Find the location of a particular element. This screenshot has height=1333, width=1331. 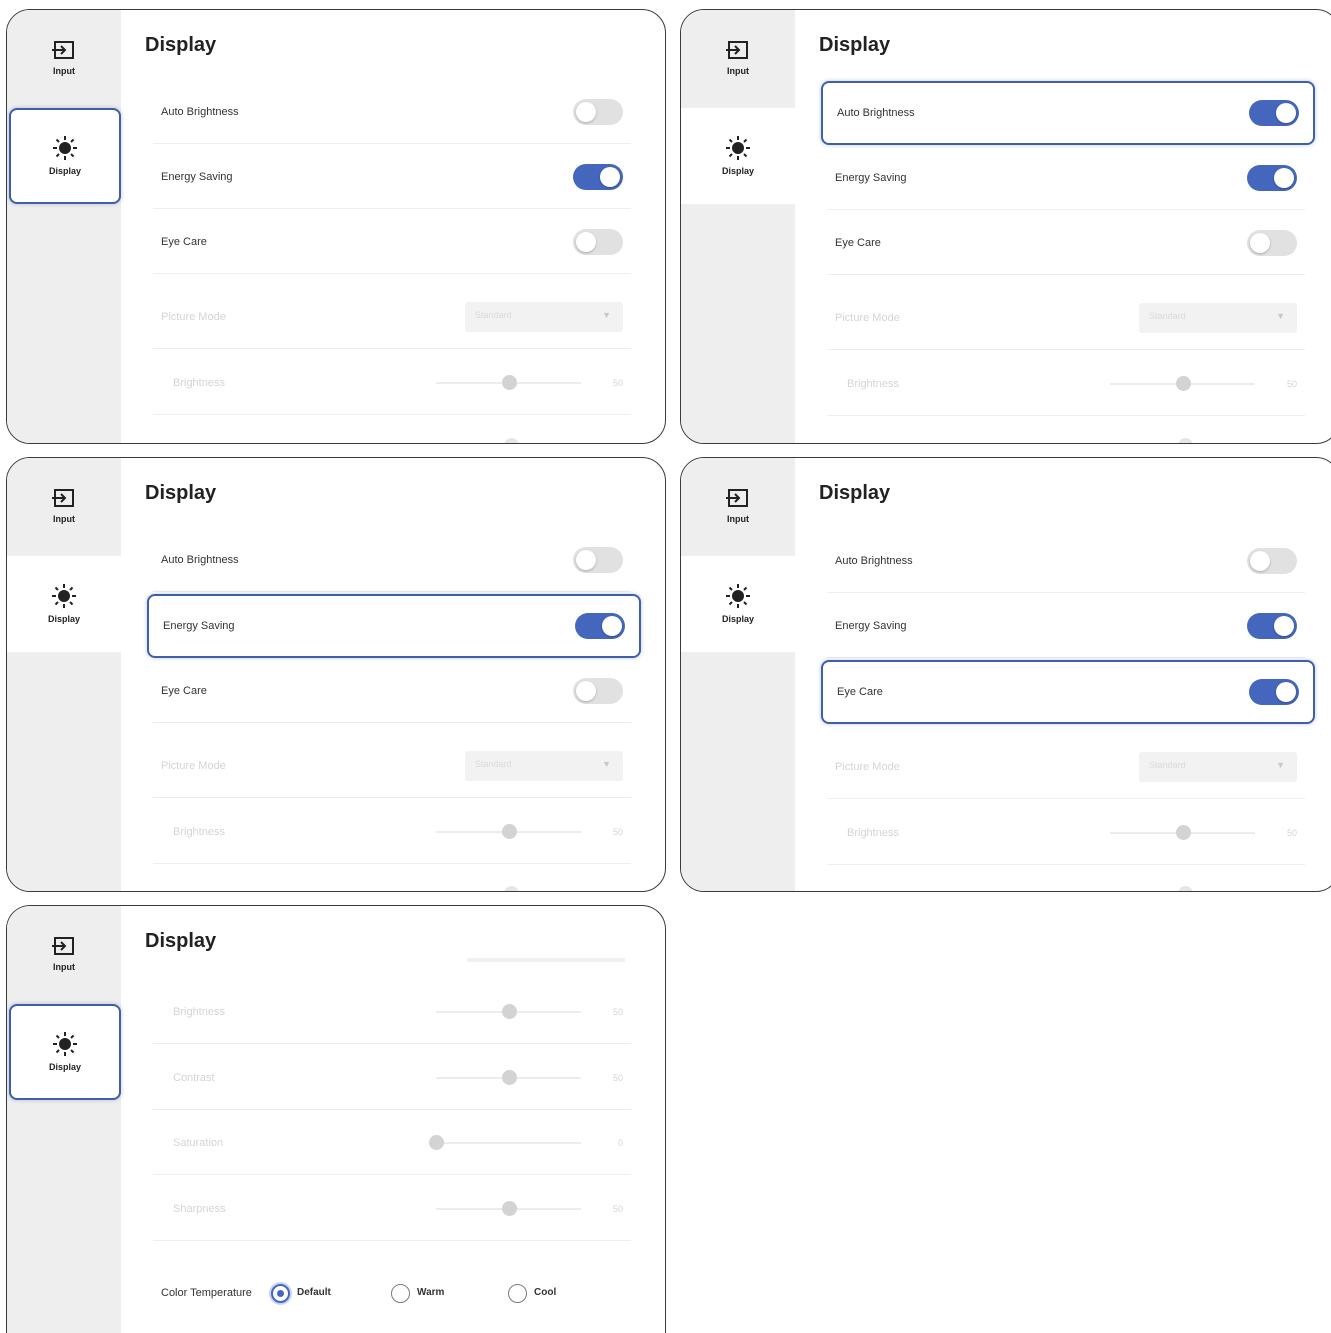

color-temperature-group: Color Temperature Default Warm Cool is located at coordinates (393, 1294).